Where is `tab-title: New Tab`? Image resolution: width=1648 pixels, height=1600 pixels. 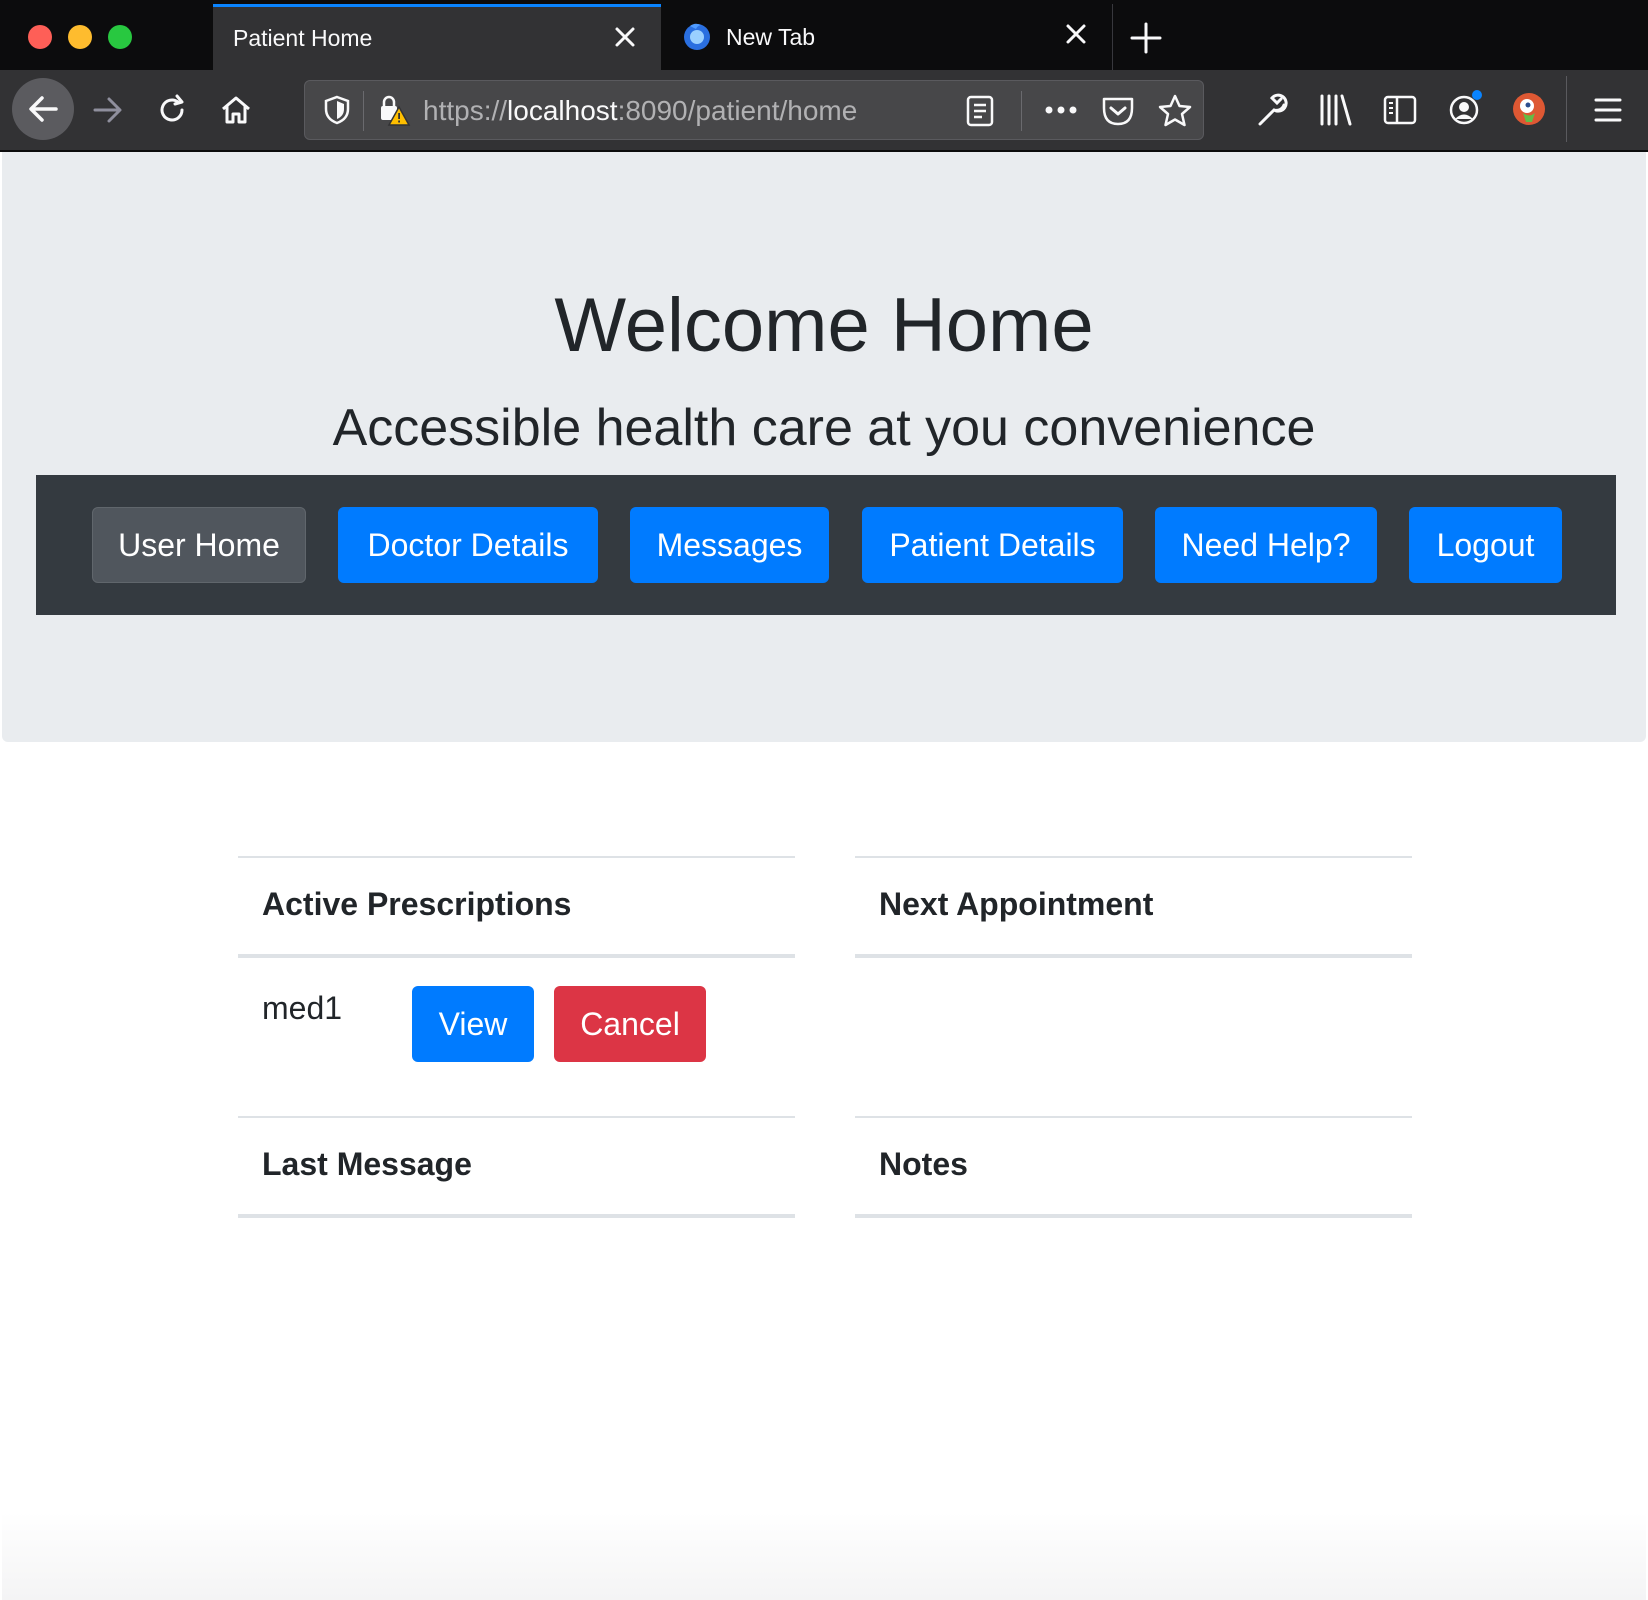 tab-title: New Tab is located at coordinates (771, 36).